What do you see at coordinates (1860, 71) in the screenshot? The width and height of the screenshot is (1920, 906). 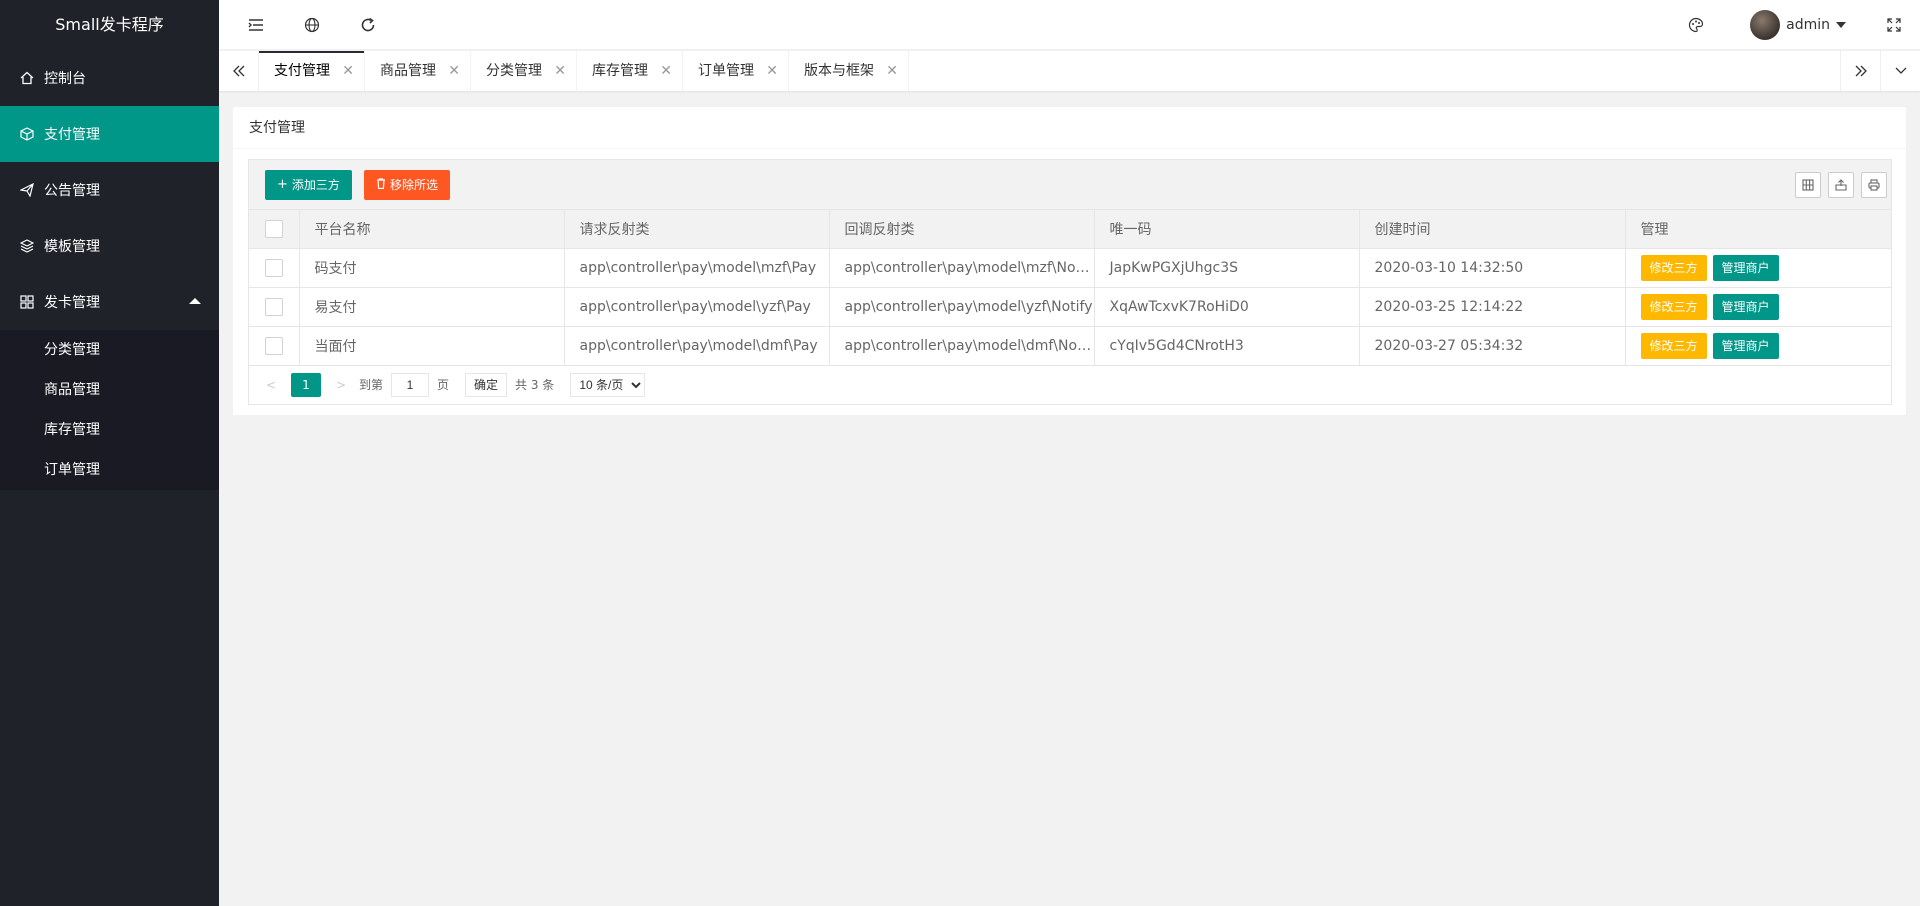 I see `tabs-next-button` at bounding box center [1860, 71].